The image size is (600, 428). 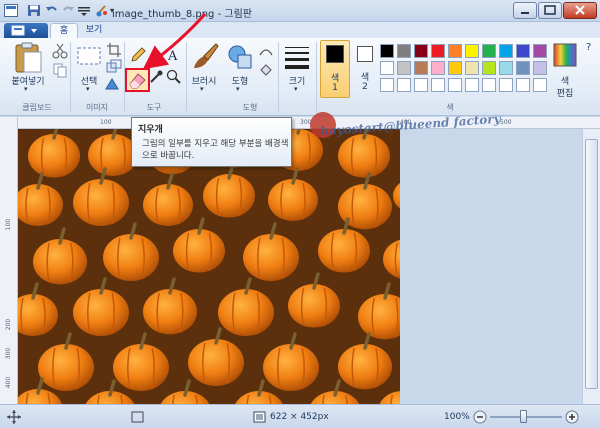 I want to click on brushes-dropdown-icon: ▾, so click(x=202, y=89).